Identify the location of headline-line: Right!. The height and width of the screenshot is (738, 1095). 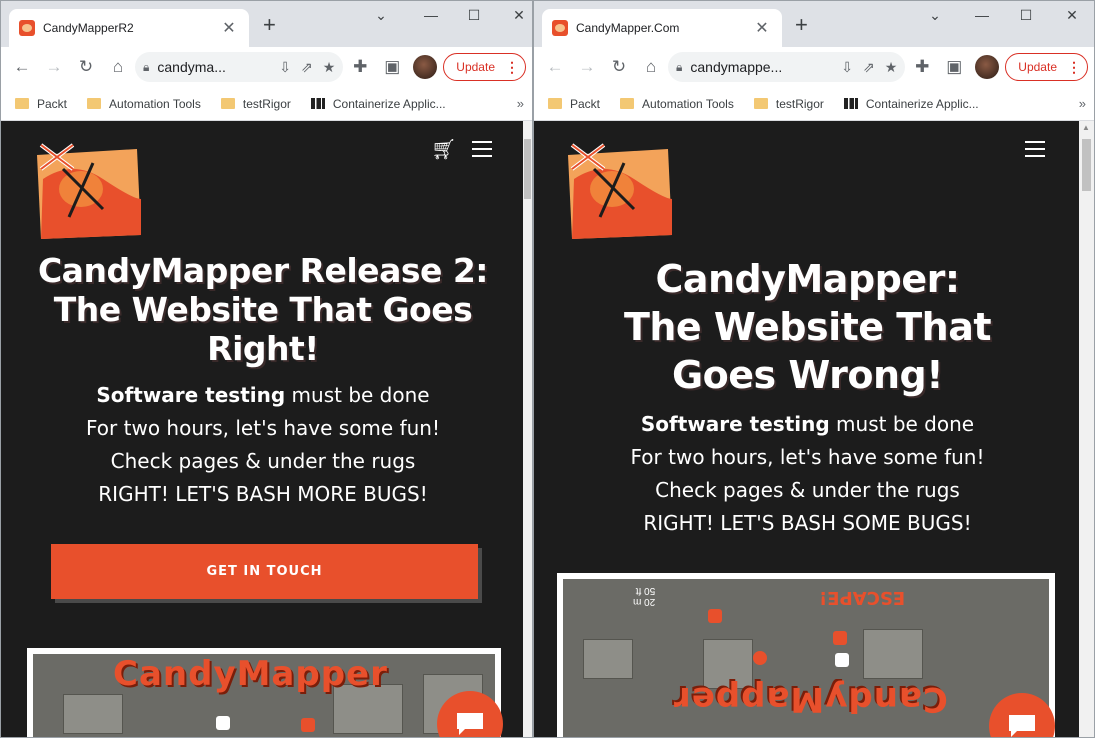
(263, 348).